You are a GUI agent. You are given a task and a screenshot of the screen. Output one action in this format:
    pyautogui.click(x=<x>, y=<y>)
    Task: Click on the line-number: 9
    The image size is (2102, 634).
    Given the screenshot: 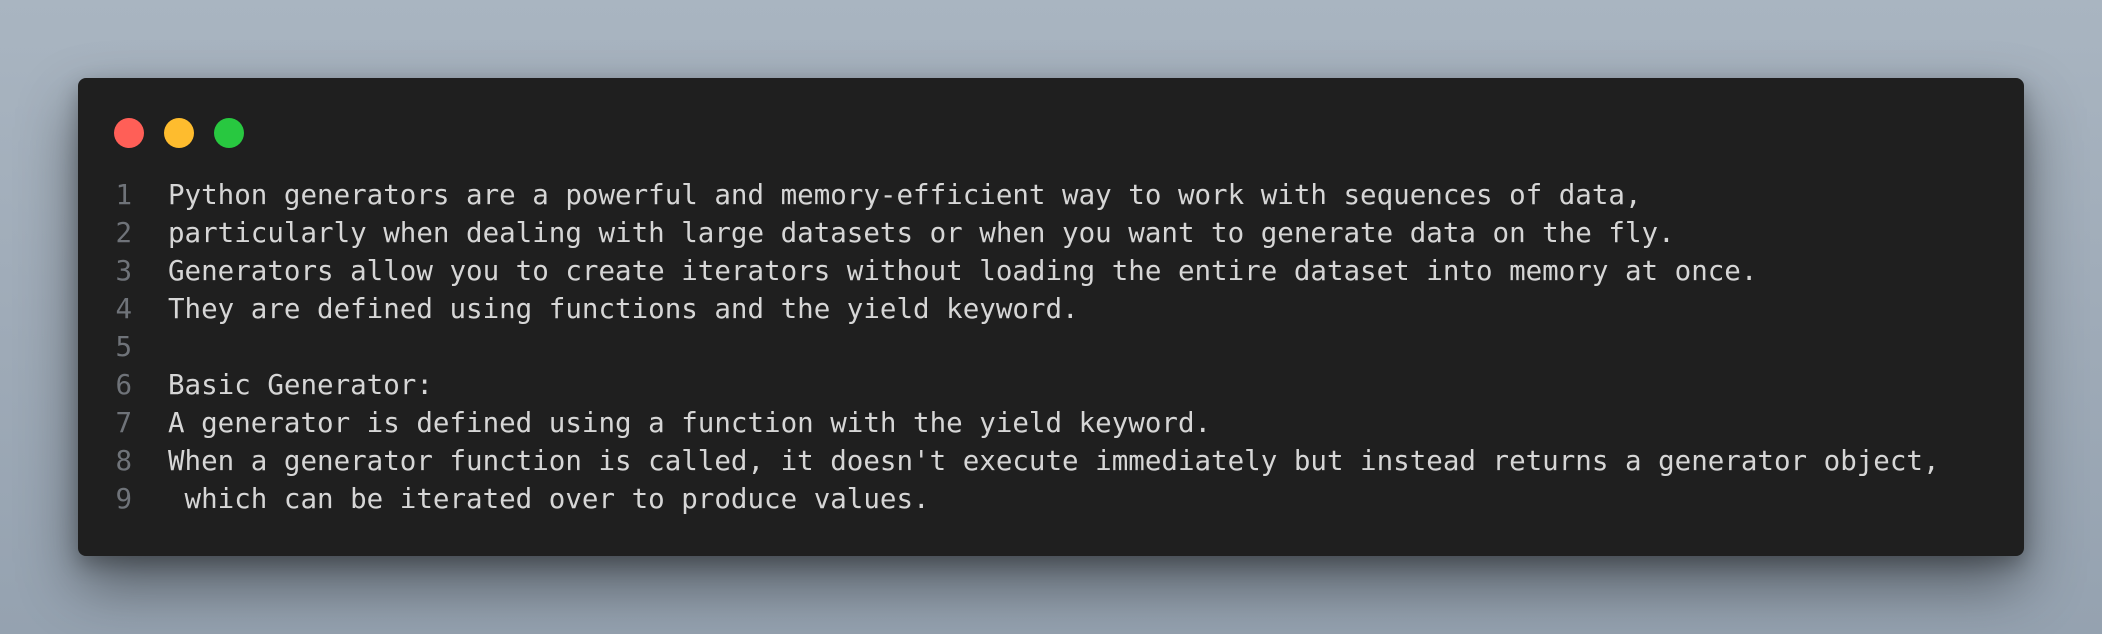 What is the action you would take?
    pyautogui.click(x=123, y=499)
    